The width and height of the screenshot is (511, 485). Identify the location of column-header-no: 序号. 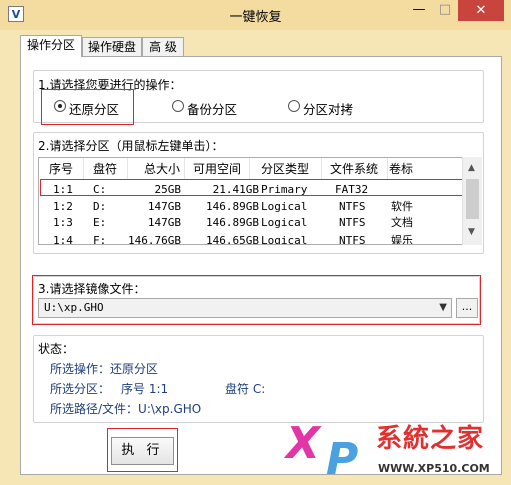
(61, 169).